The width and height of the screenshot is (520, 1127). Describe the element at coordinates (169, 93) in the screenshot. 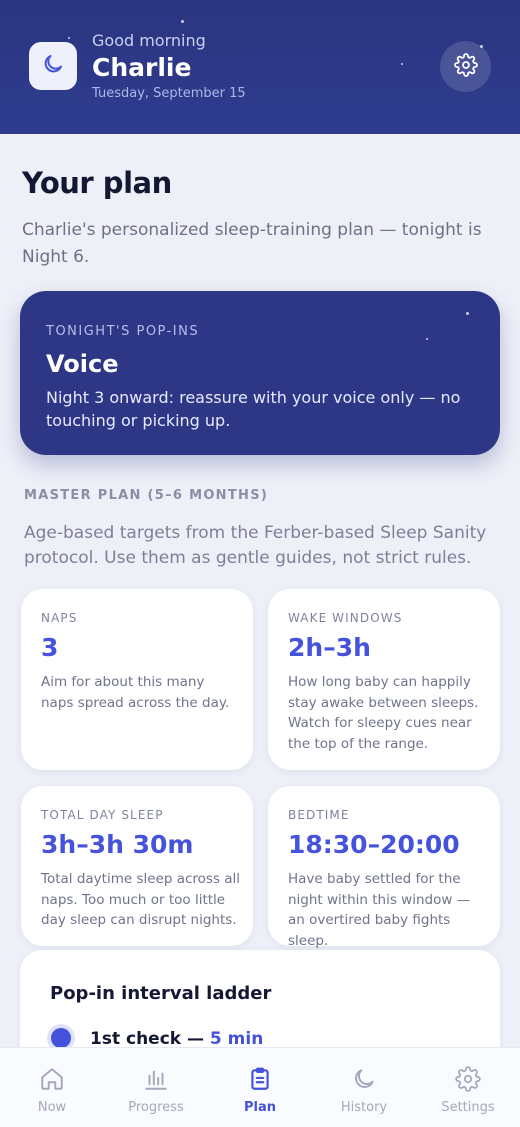

I see `current-date: Tuesday, September 15` at that location.